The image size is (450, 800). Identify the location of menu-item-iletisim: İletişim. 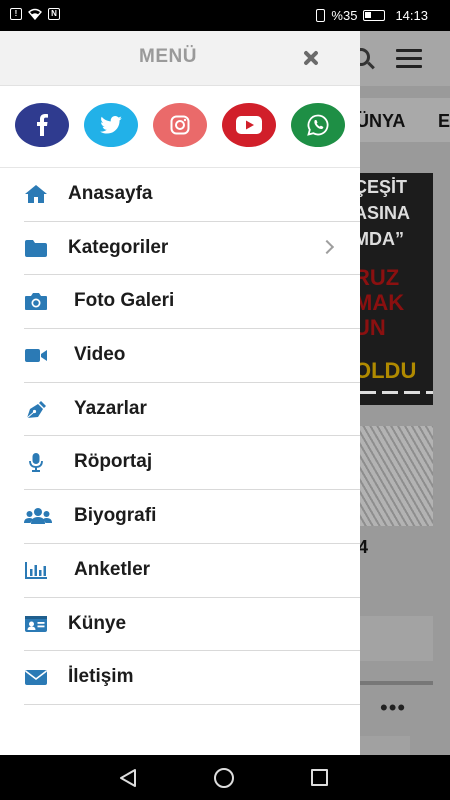
(180, 678).